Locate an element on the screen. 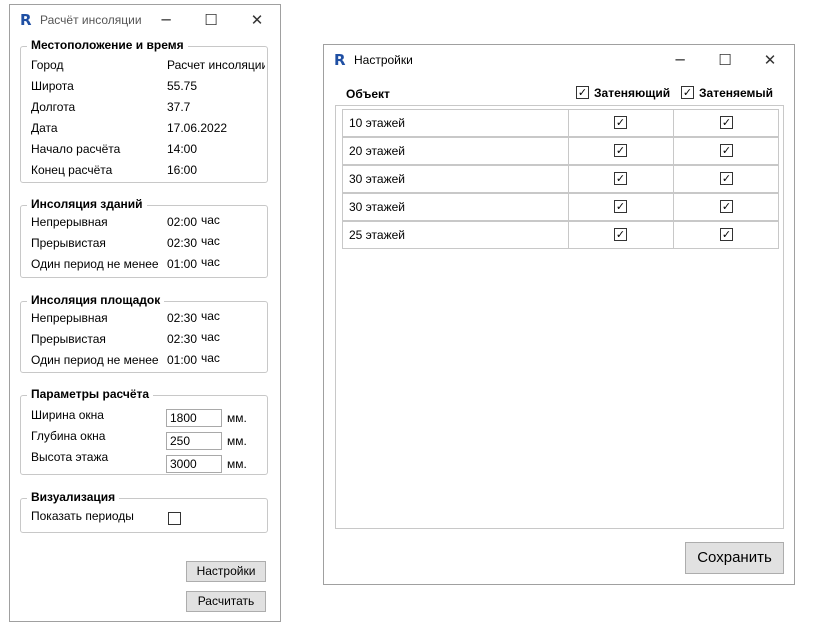 The width and height of the screenshot is (821, 629). buildings-min-period-label: Один период не менее is located at coordinates (95, 264).